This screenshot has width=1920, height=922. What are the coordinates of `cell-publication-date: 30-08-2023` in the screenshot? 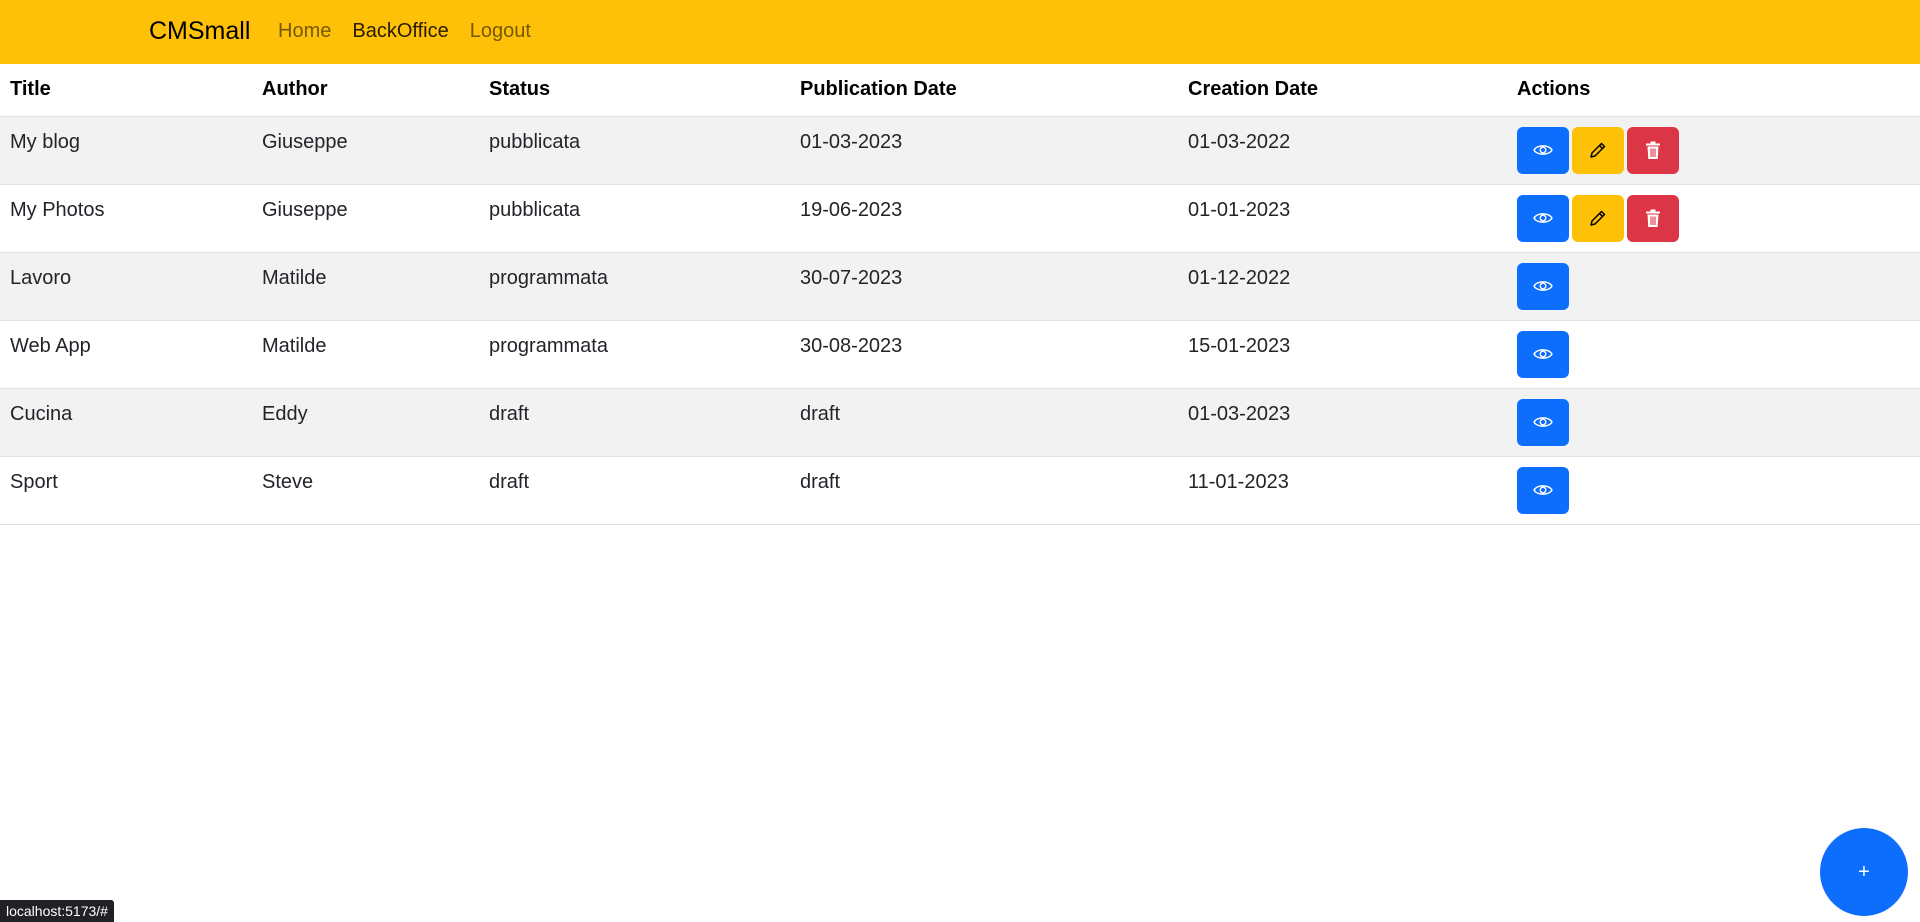 It's located at (984, 354).